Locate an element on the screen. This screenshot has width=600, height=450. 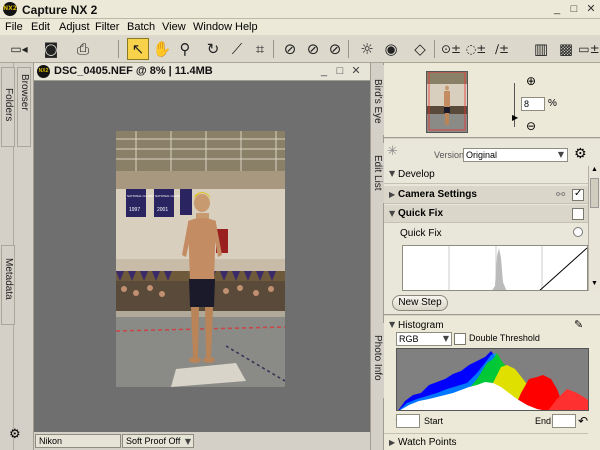
white-control-point-icon: ⊘ is located at coordinates (313, 49).